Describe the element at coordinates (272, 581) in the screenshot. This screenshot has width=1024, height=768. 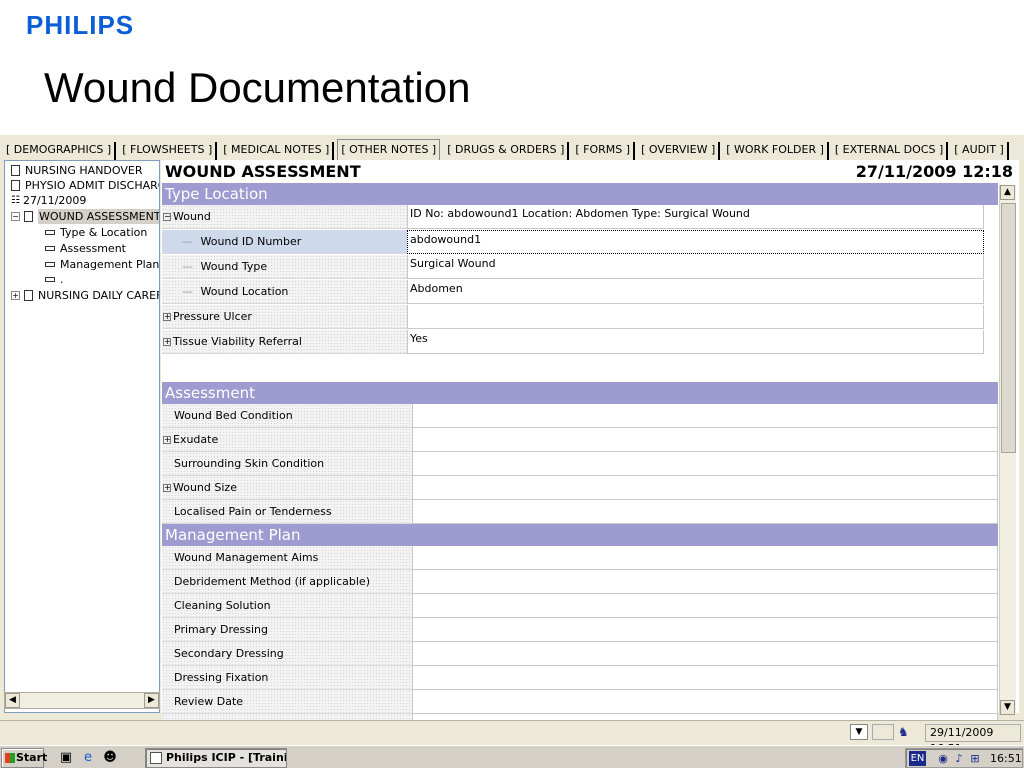
I see `field-label-text: Debridement Method (if applicable)` at that location.